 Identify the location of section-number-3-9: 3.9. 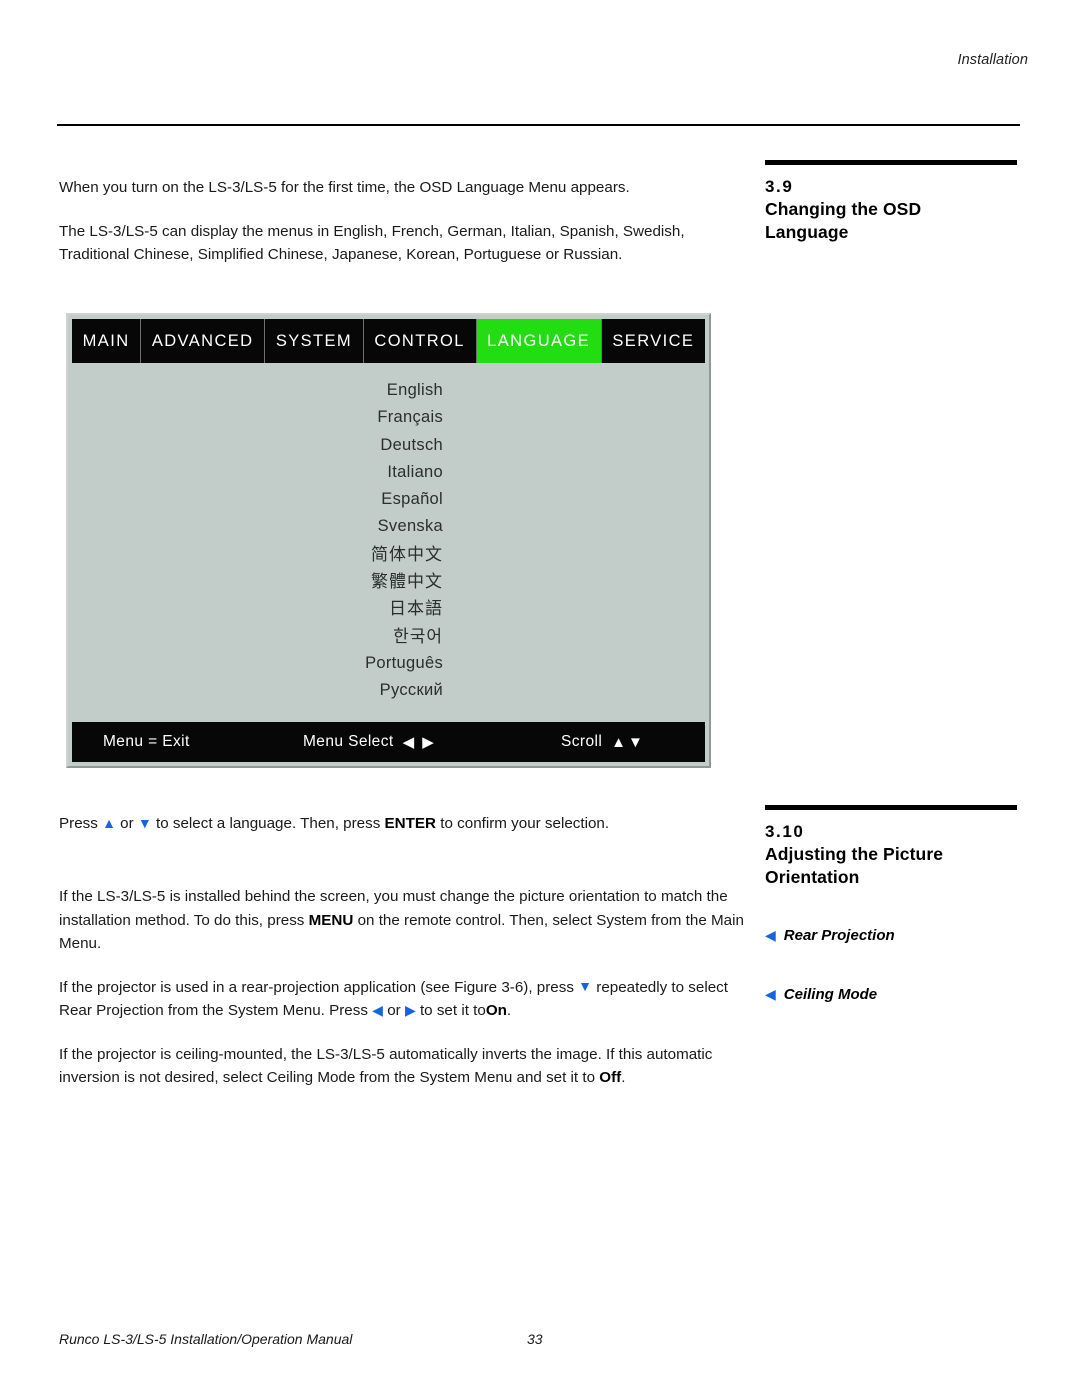
(779, 186).